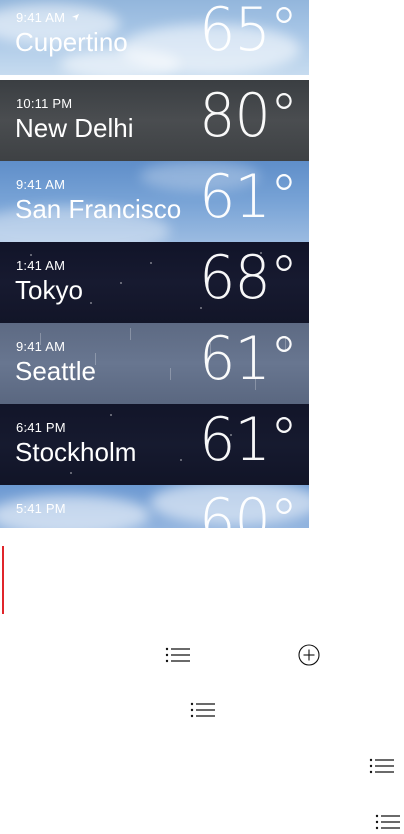  I want to click on local-time: 1:41 AM, so click(40, 265).